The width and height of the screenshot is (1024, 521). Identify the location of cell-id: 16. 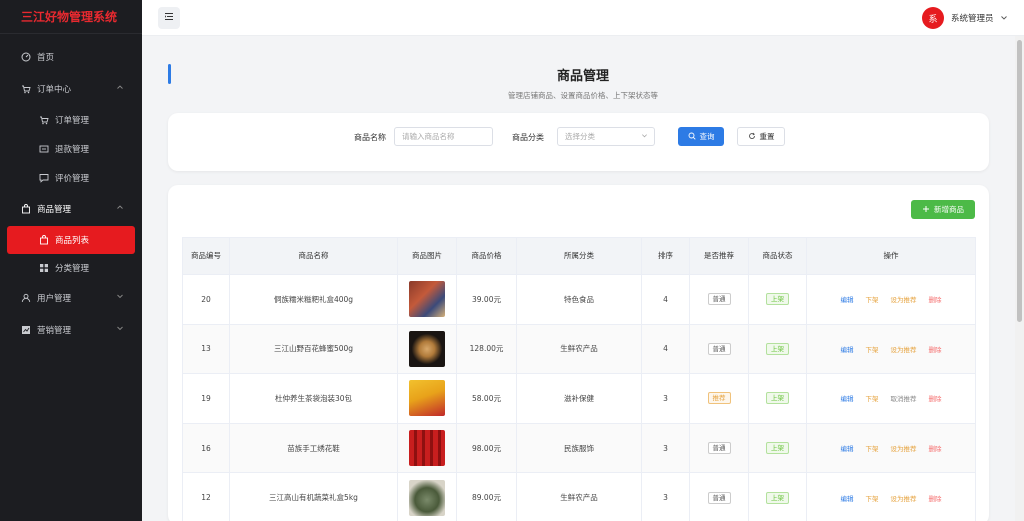
(206, 448).